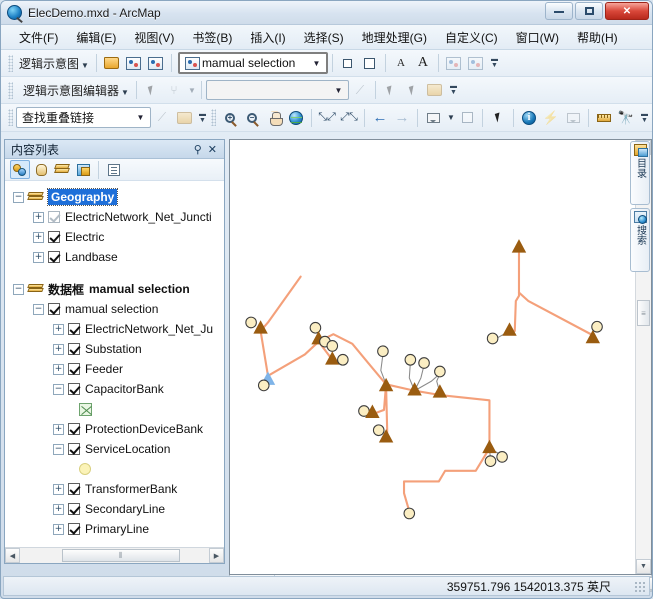  I want to click on go-forward-extent-button: →, so click(402, 118).